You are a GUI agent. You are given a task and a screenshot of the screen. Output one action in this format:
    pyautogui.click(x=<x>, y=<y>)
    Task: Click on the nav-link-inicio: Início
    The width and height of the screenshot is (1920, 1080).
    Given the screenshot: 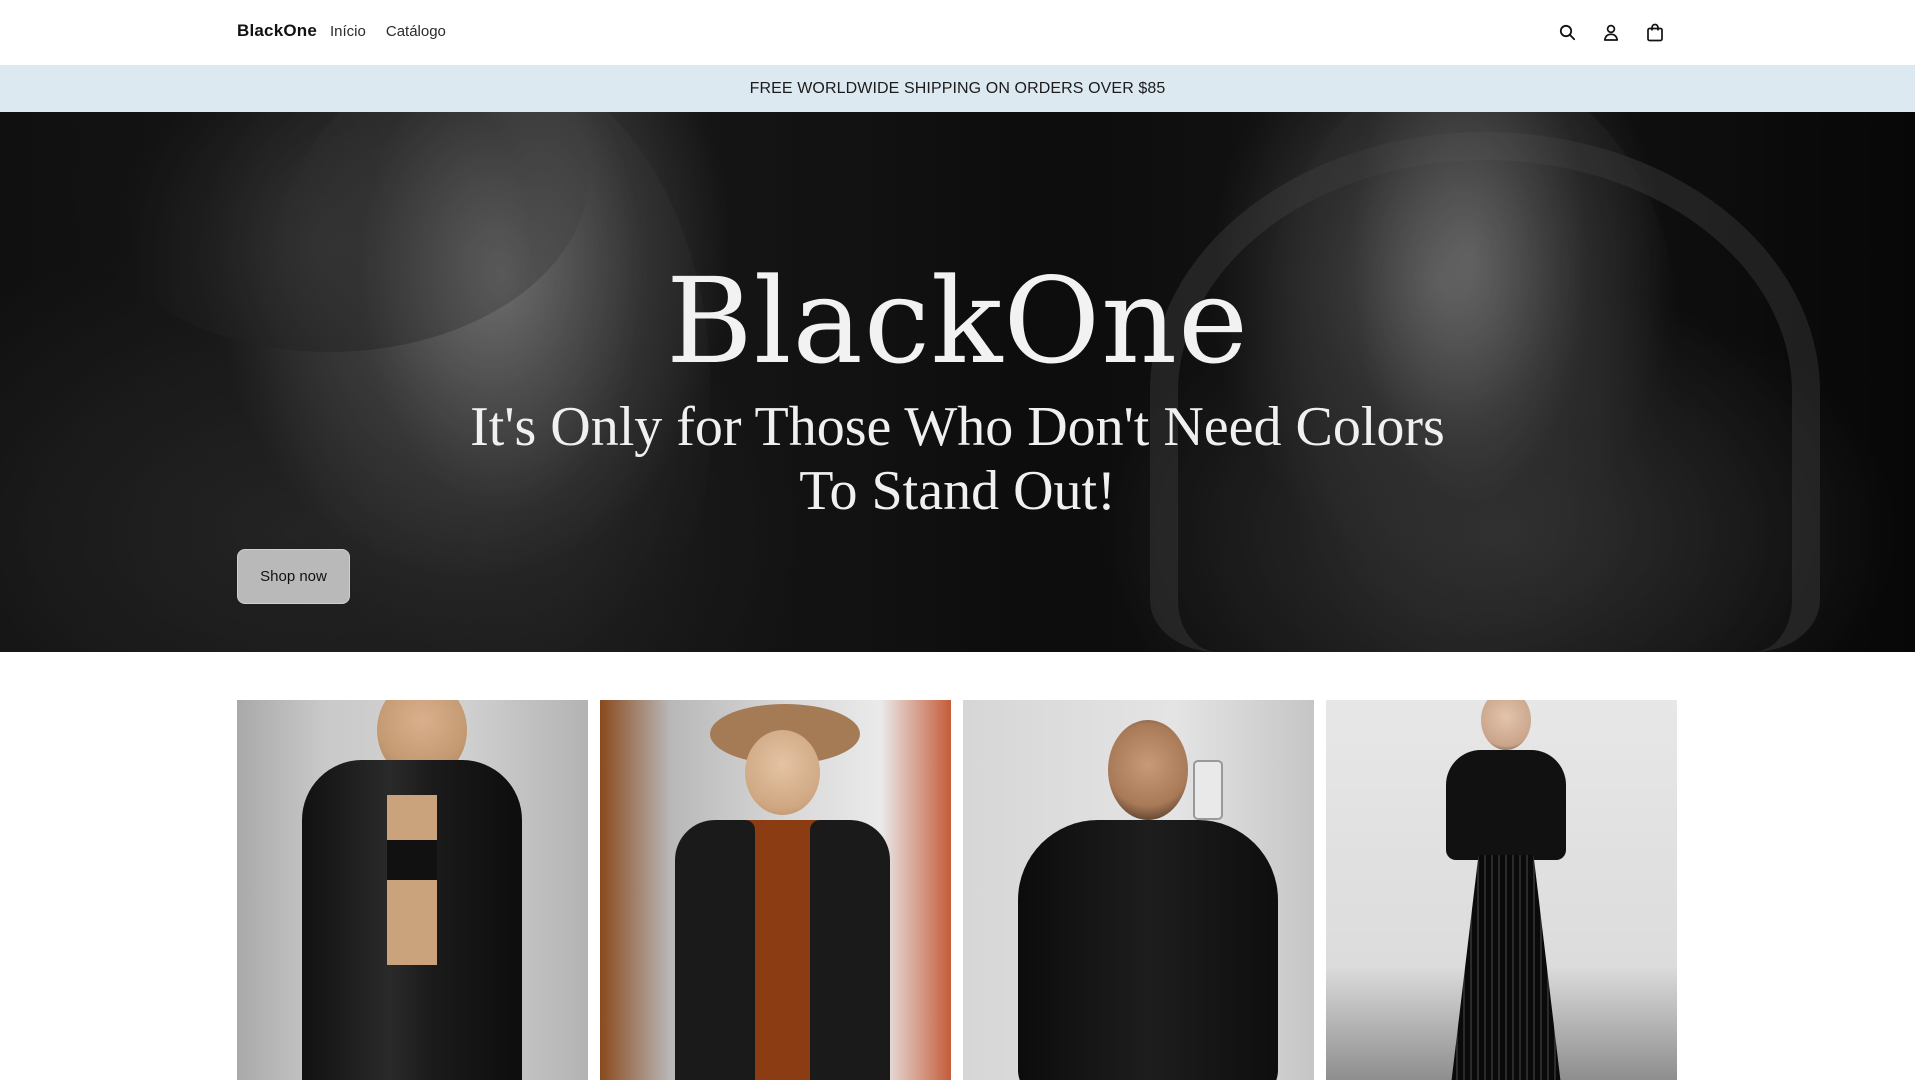 What is the action you would take?
    pyautogui.click(x=348, y=31)
    